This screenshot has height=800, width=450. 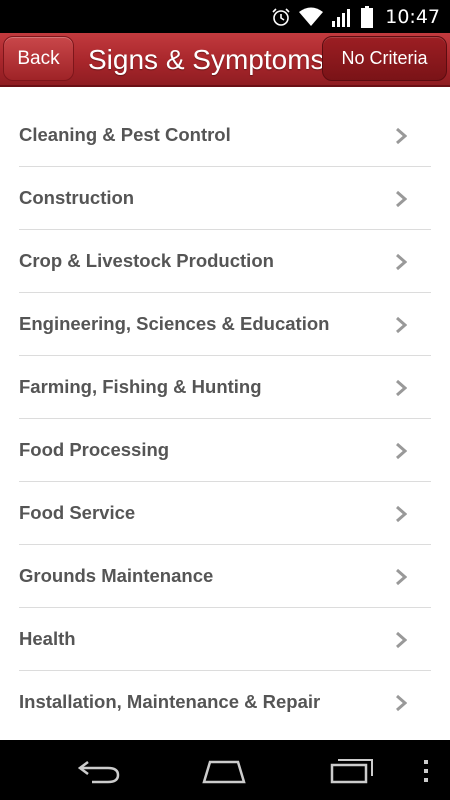 What do you see at coordinates (38, 58) in the screenshot?
I see `back-button: Back` at bounding box center [38, 58].